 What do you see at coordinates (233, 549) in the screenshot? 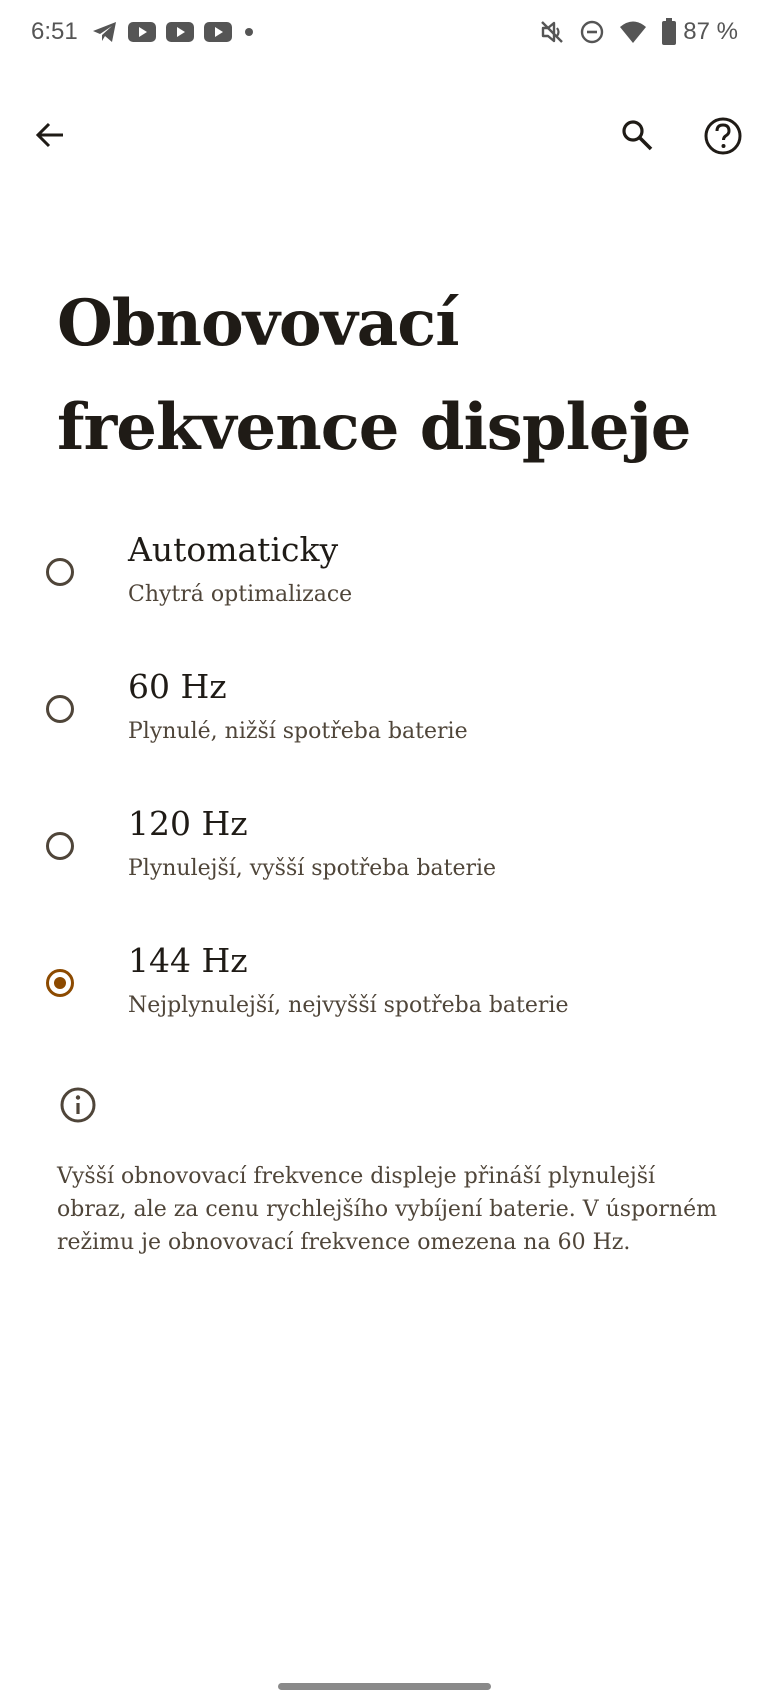
I see `option-title: Automaticky` at bounding box center [233, 549].